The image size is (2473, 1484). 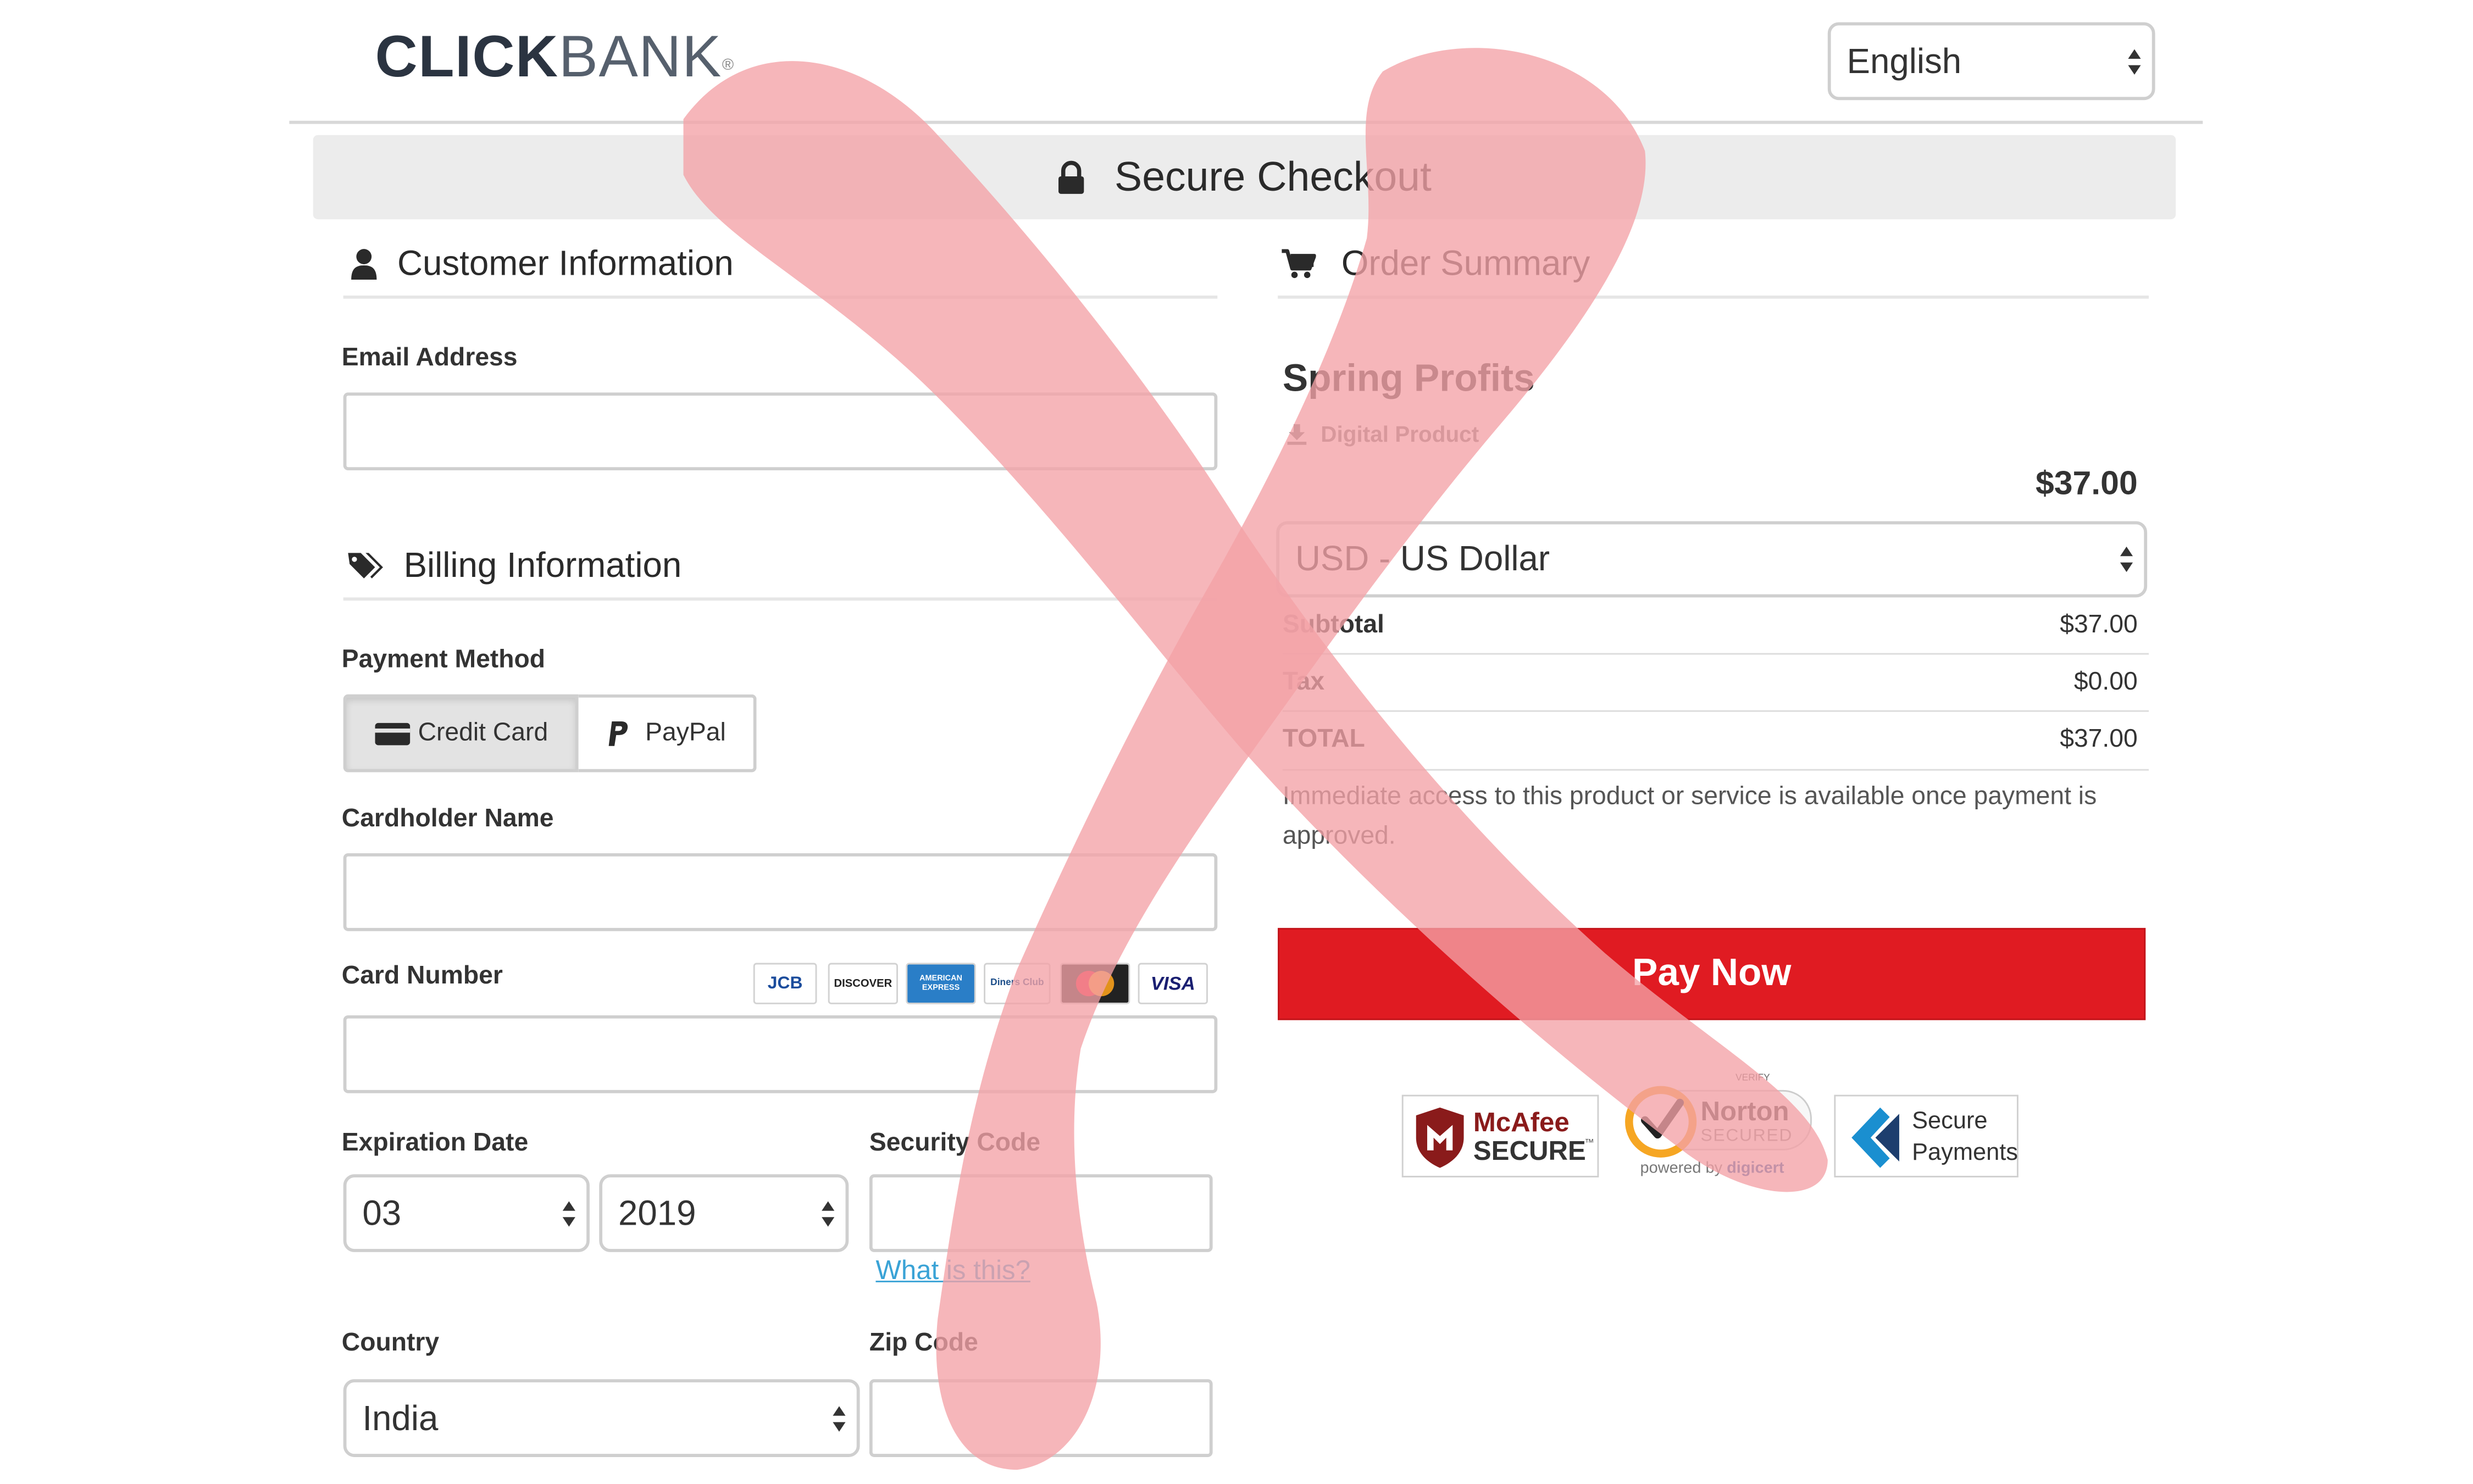 I want to click on amex-logo: AMERICAN EXPRESS, so click(x=941, y=983).